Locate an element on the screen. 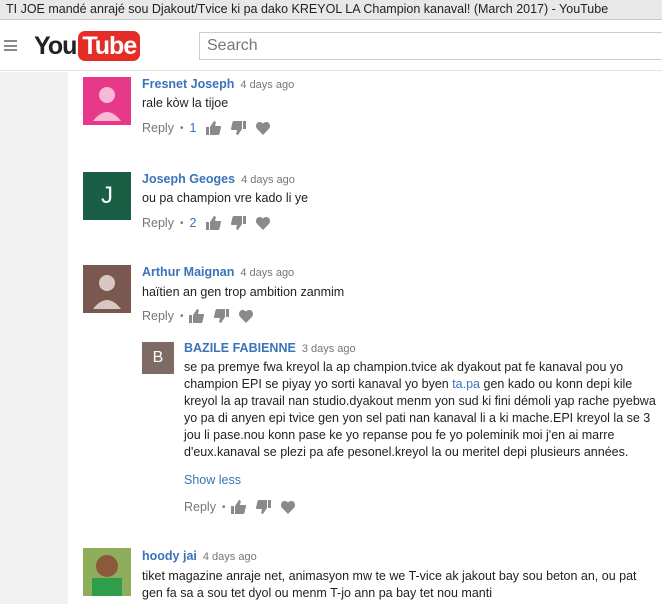 The width and height of the screenshot is (662, 604). avatar: B is located at coordinates (158, 358).